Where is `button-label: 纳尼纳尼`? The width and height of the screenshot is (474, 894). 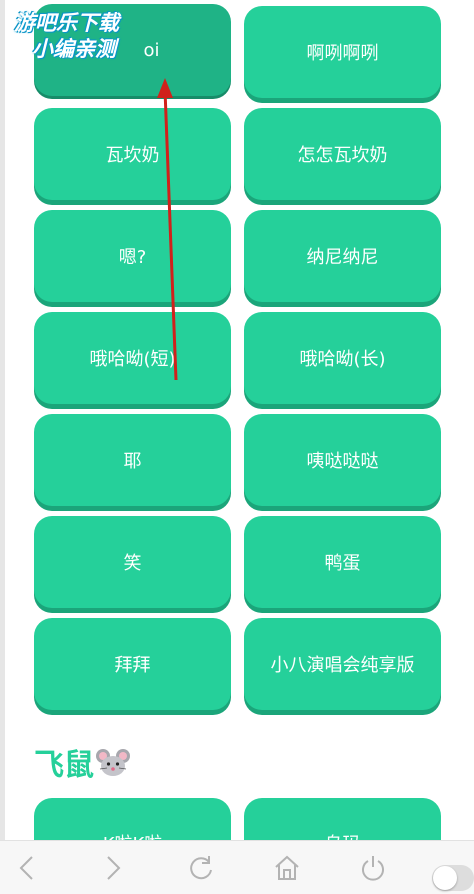 button-label: 纳尼纳尼 is located at coordinates (342, 257).